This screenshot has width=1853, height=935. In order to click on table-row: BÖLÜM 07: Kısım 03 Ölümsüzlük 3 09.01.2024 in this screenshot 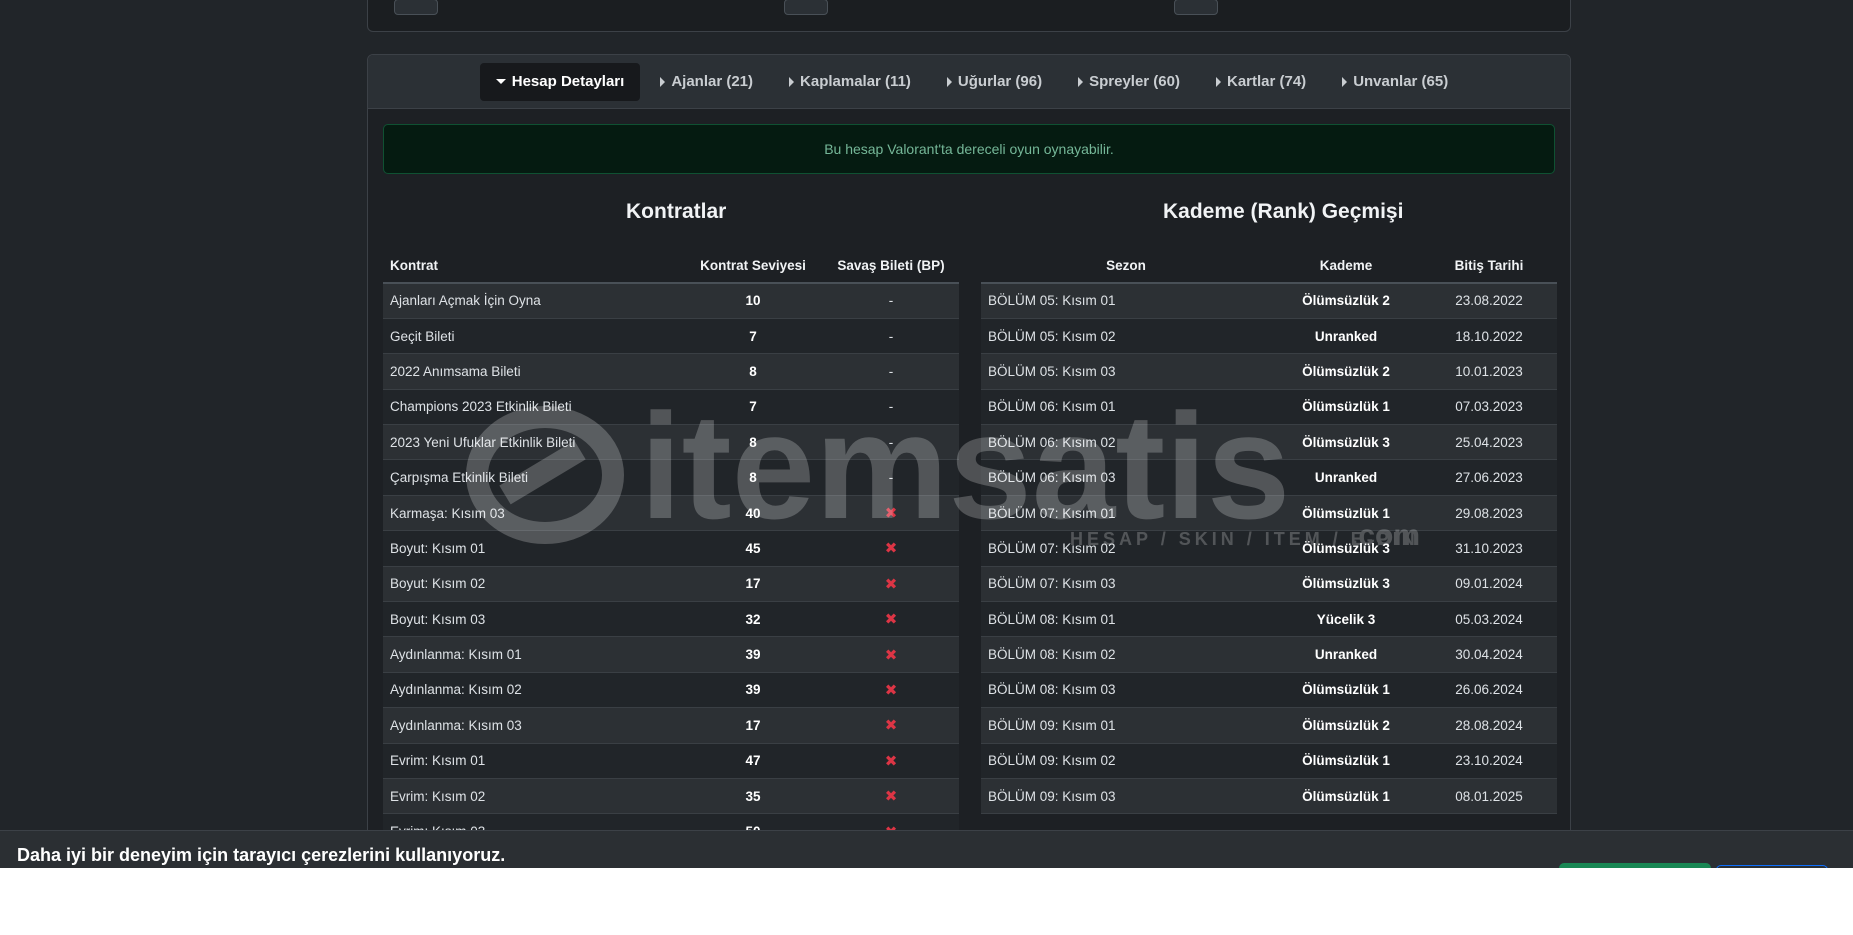, I will do `click(1269, 584)`.